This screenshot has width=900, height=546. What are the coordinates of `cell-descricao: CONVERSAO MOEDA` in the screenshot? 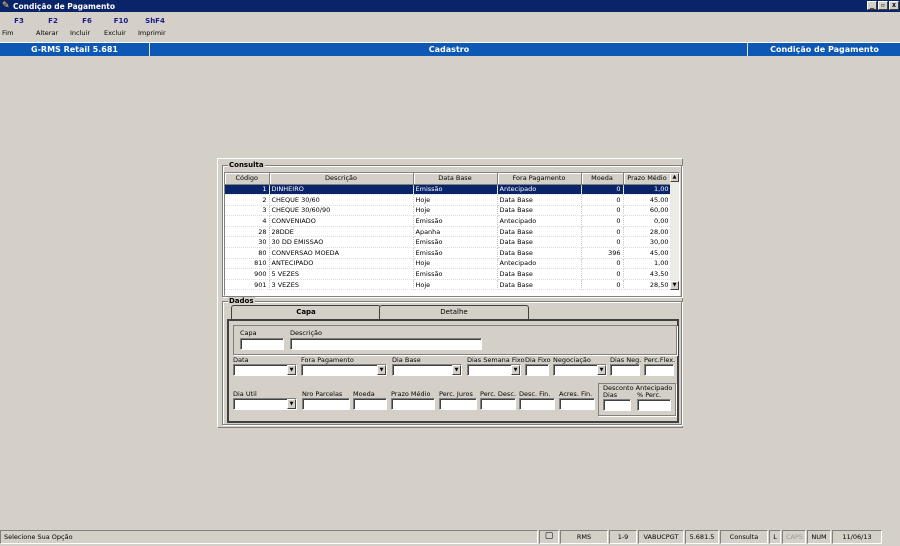 It's located at (341, 253).